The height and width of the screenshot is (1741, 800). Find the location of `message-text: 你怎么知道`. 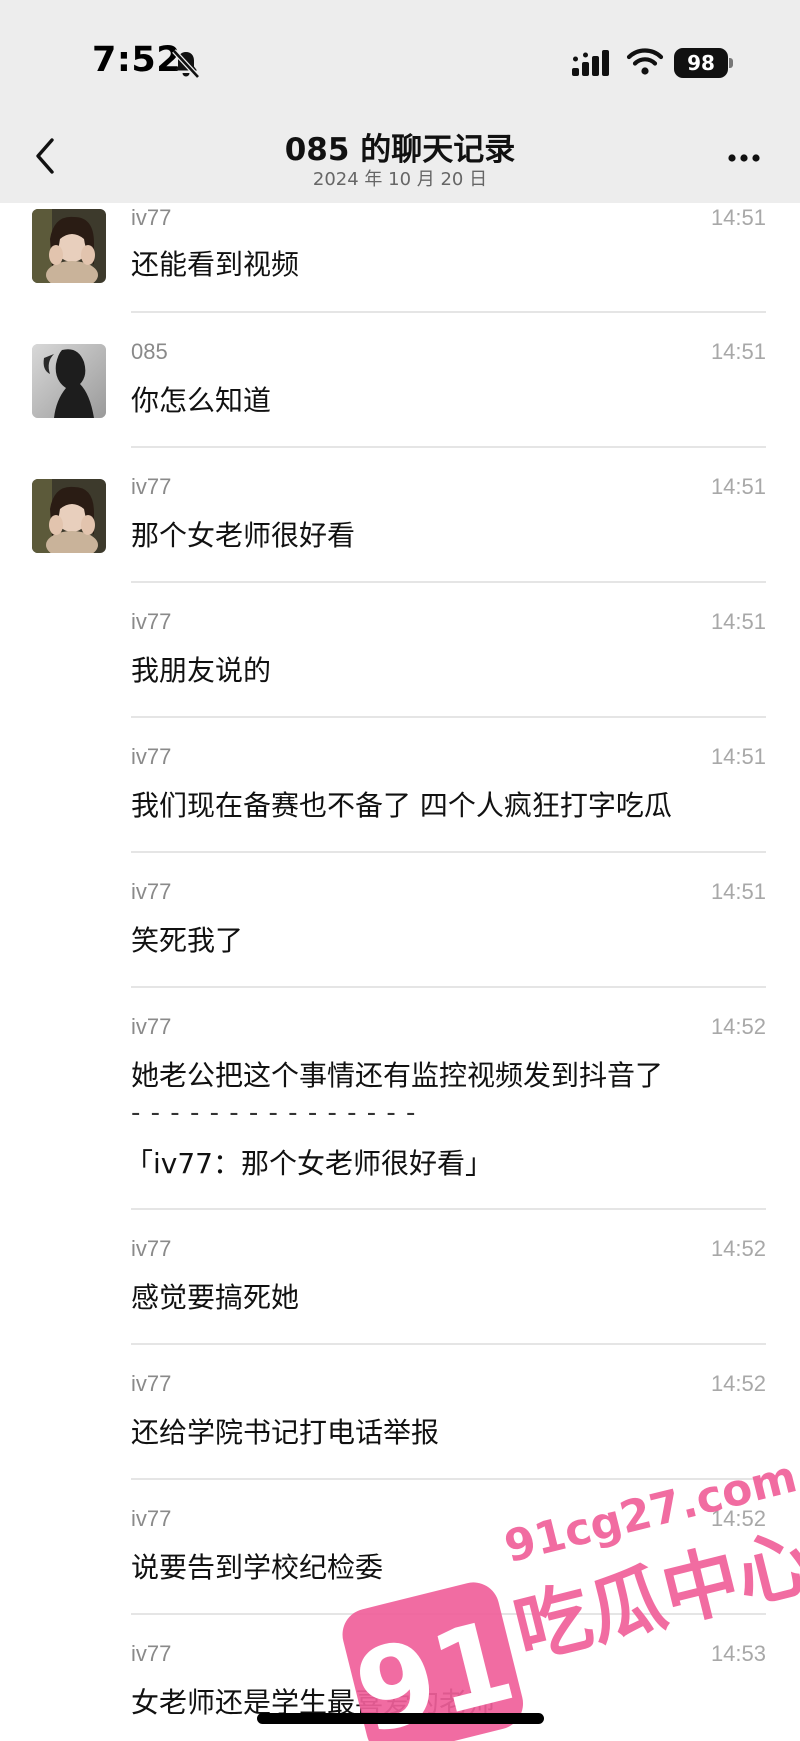

message-text: 你怎么知道 is located at coordinates (201, 400).